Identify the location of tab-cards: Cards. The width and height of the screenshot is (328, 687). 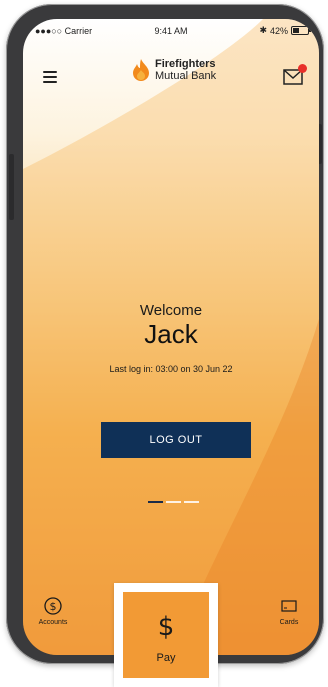
(289, 611).